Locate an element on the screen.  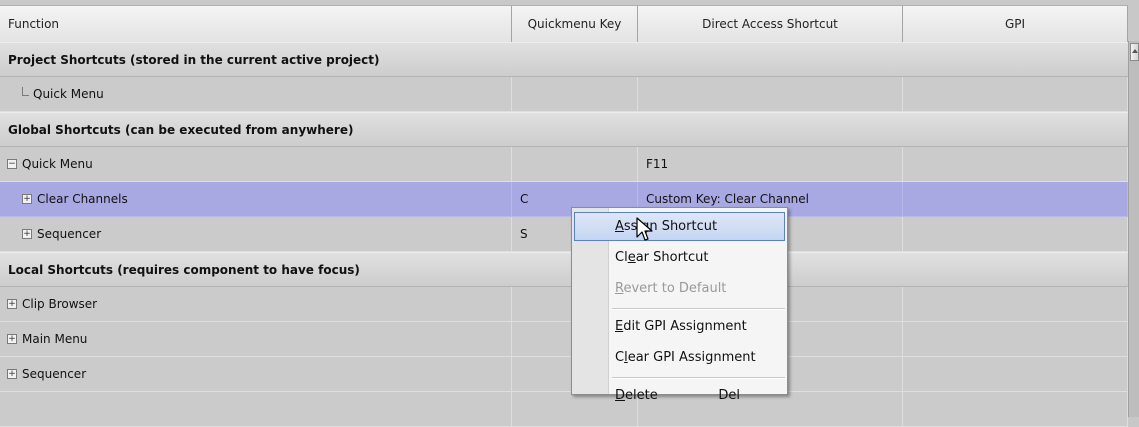
menu-item-label: Delete is located at coordinates (636, 395).